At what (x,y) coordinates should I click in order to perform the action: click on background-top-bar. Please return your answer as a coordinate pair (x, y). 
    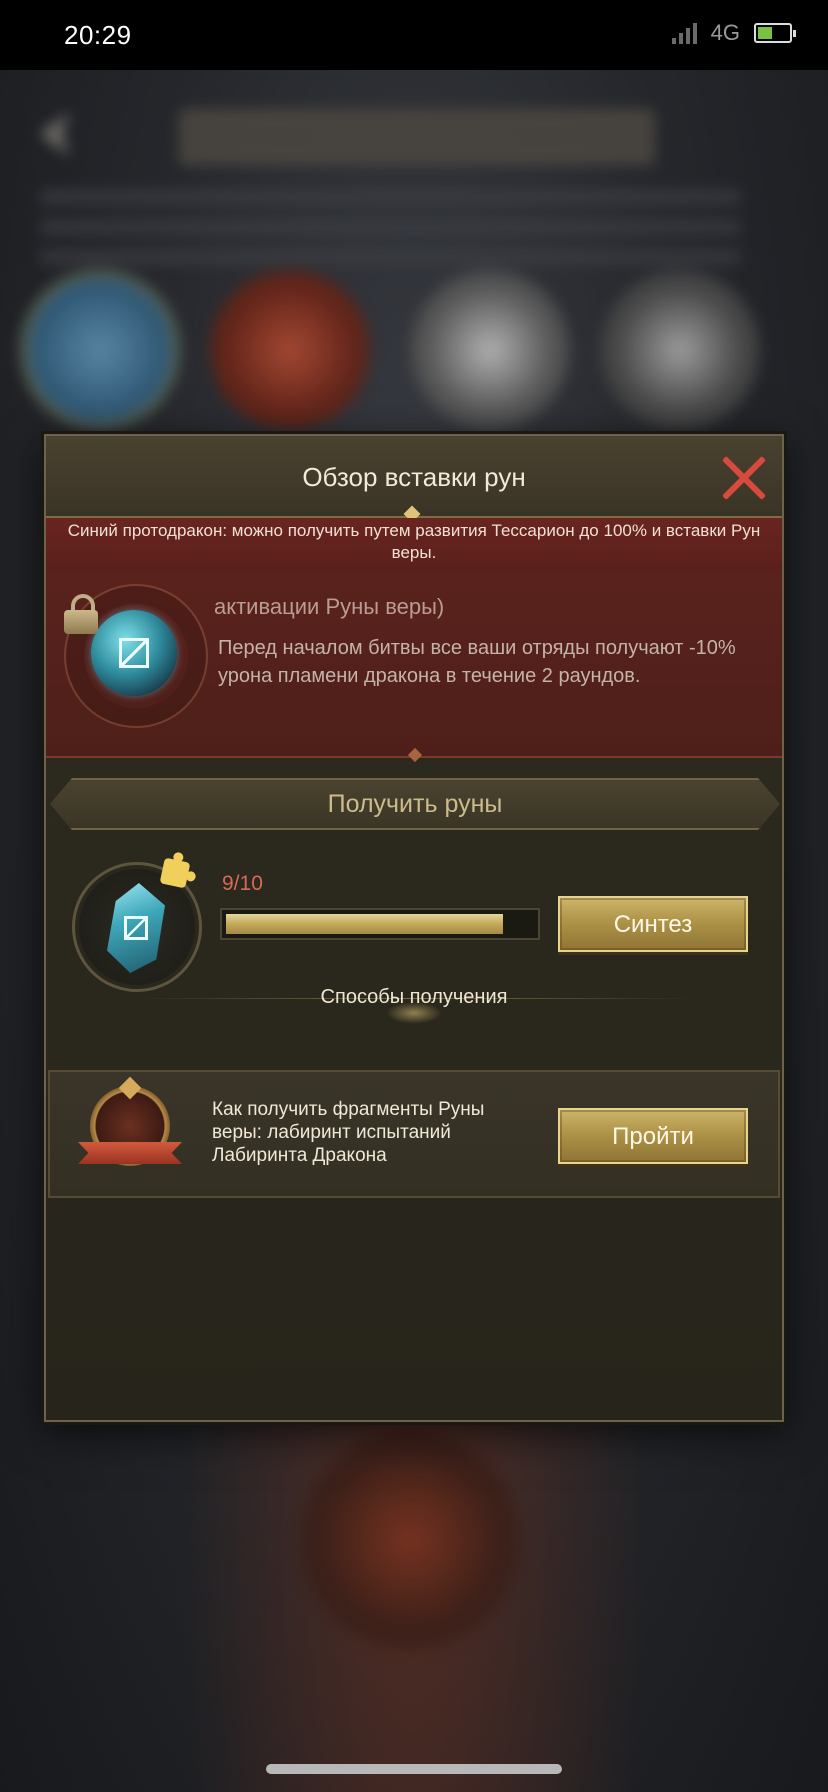
    Looking at the image, I should click on (415, 135).